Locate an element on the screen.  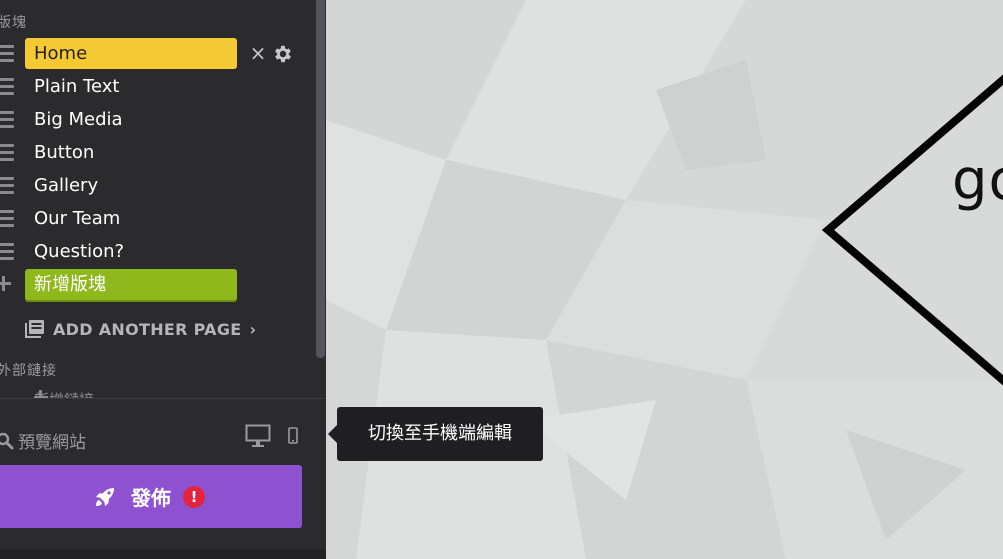
block-row-our-team: Our Team is located at coordinates (155, 218).